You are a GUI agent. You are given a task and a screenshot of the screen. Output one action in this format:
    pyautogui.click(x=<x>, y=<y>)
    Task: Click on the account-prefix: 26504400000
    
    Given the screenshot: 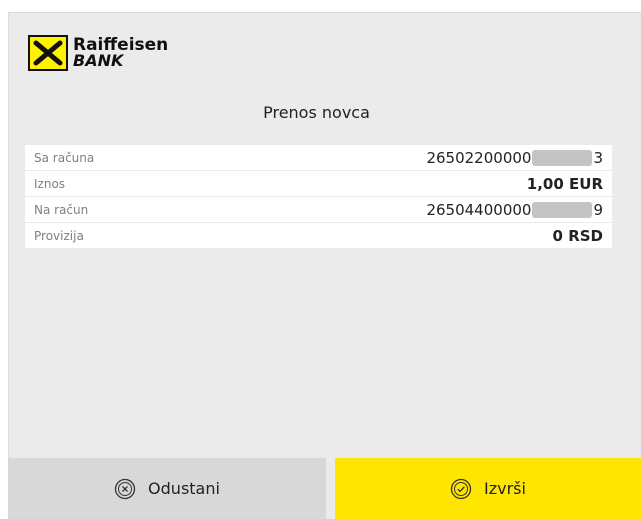 What is the action you would take?
    pyautogui.click(x=479, y=209)
    